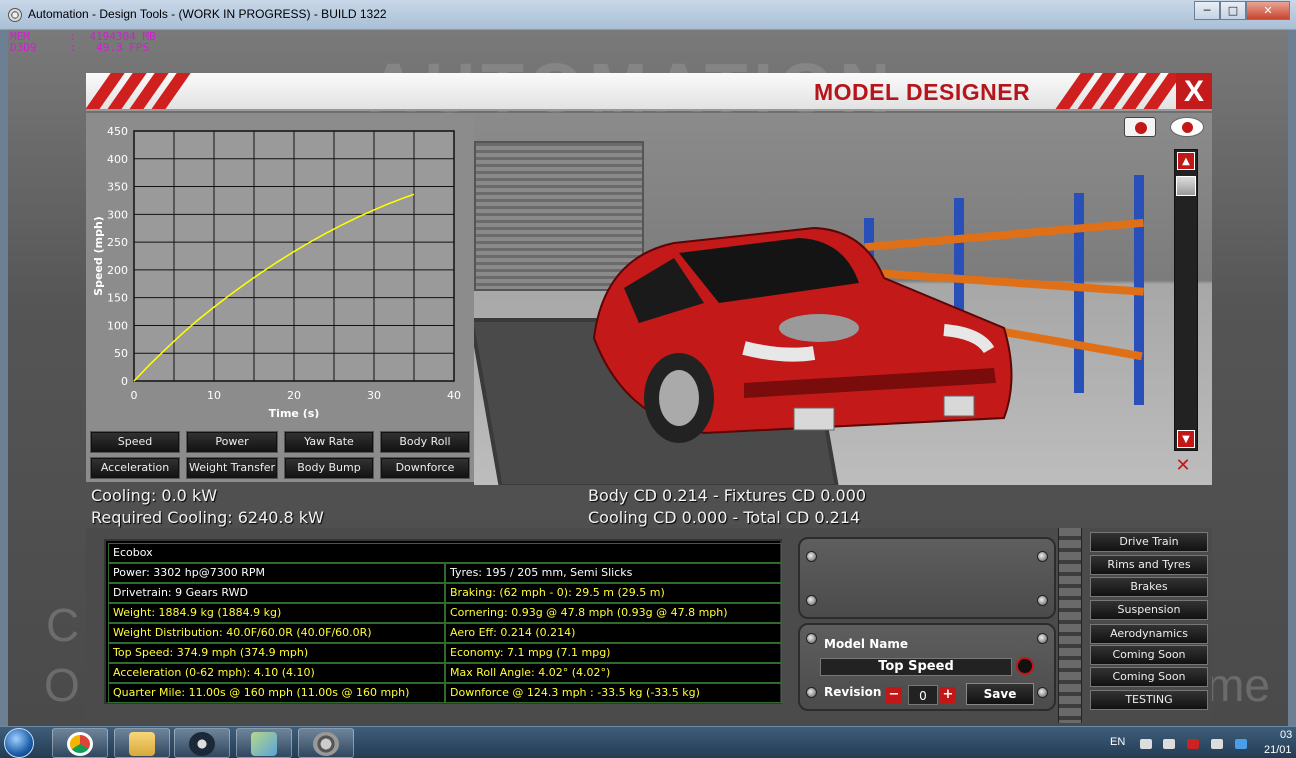 The height and width of the screenshot is (758, 1296). What do you see at coordinates (649, 92) in the screenshot?
I see `designer-banner: MODEL DESIGNER X` at bounding box center [649, 92].